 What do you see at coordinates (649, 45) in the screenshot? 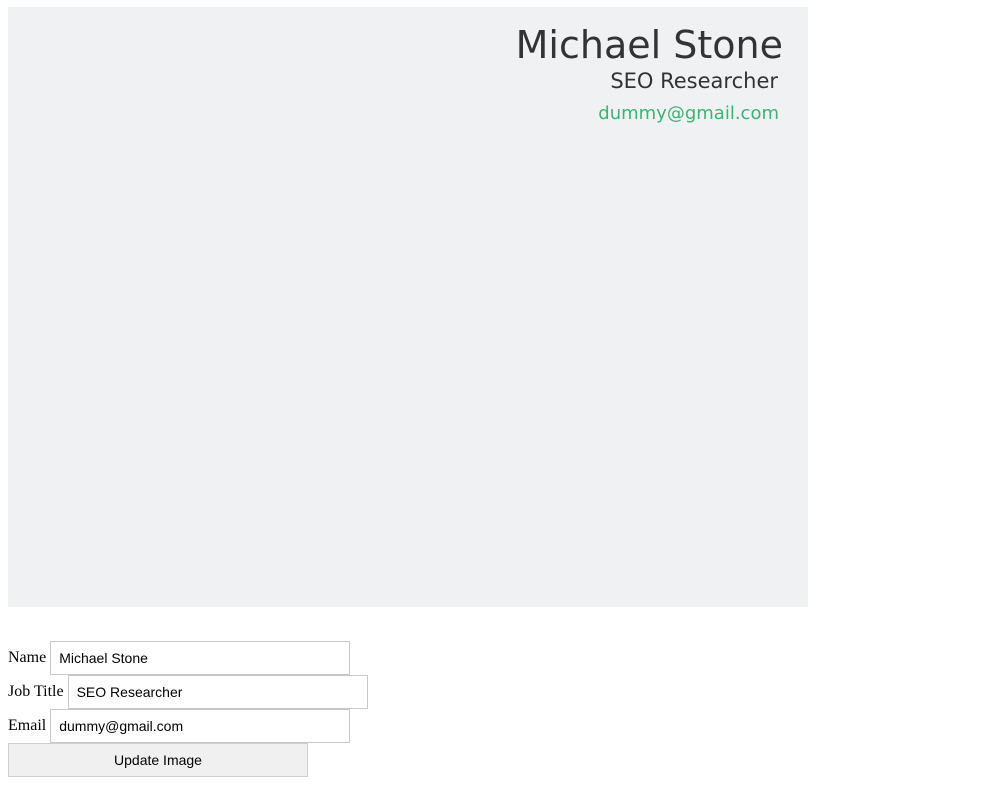
I see `card-name: Michael Stone` at bounding box center [649, 45].